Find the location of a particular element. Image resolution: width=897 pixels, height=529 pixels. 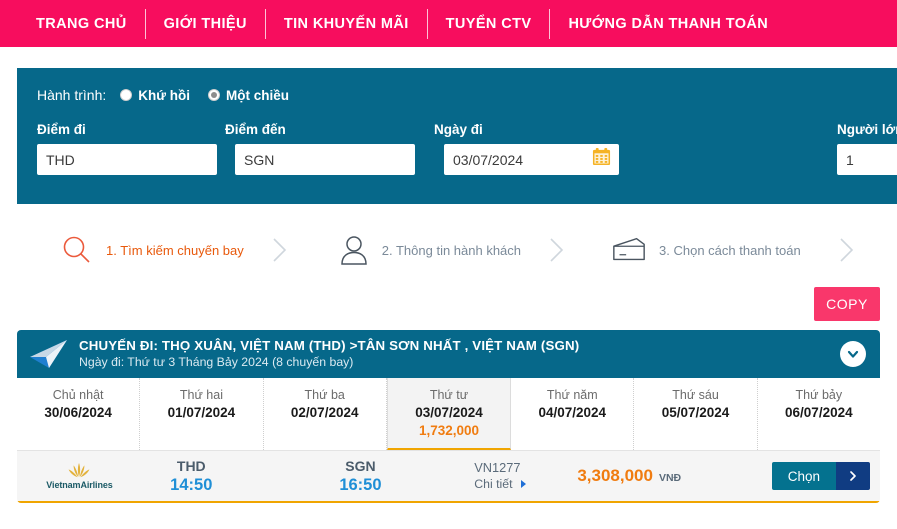

date-tab-date: 04/07/2024 is located at coordinates (572, 412).